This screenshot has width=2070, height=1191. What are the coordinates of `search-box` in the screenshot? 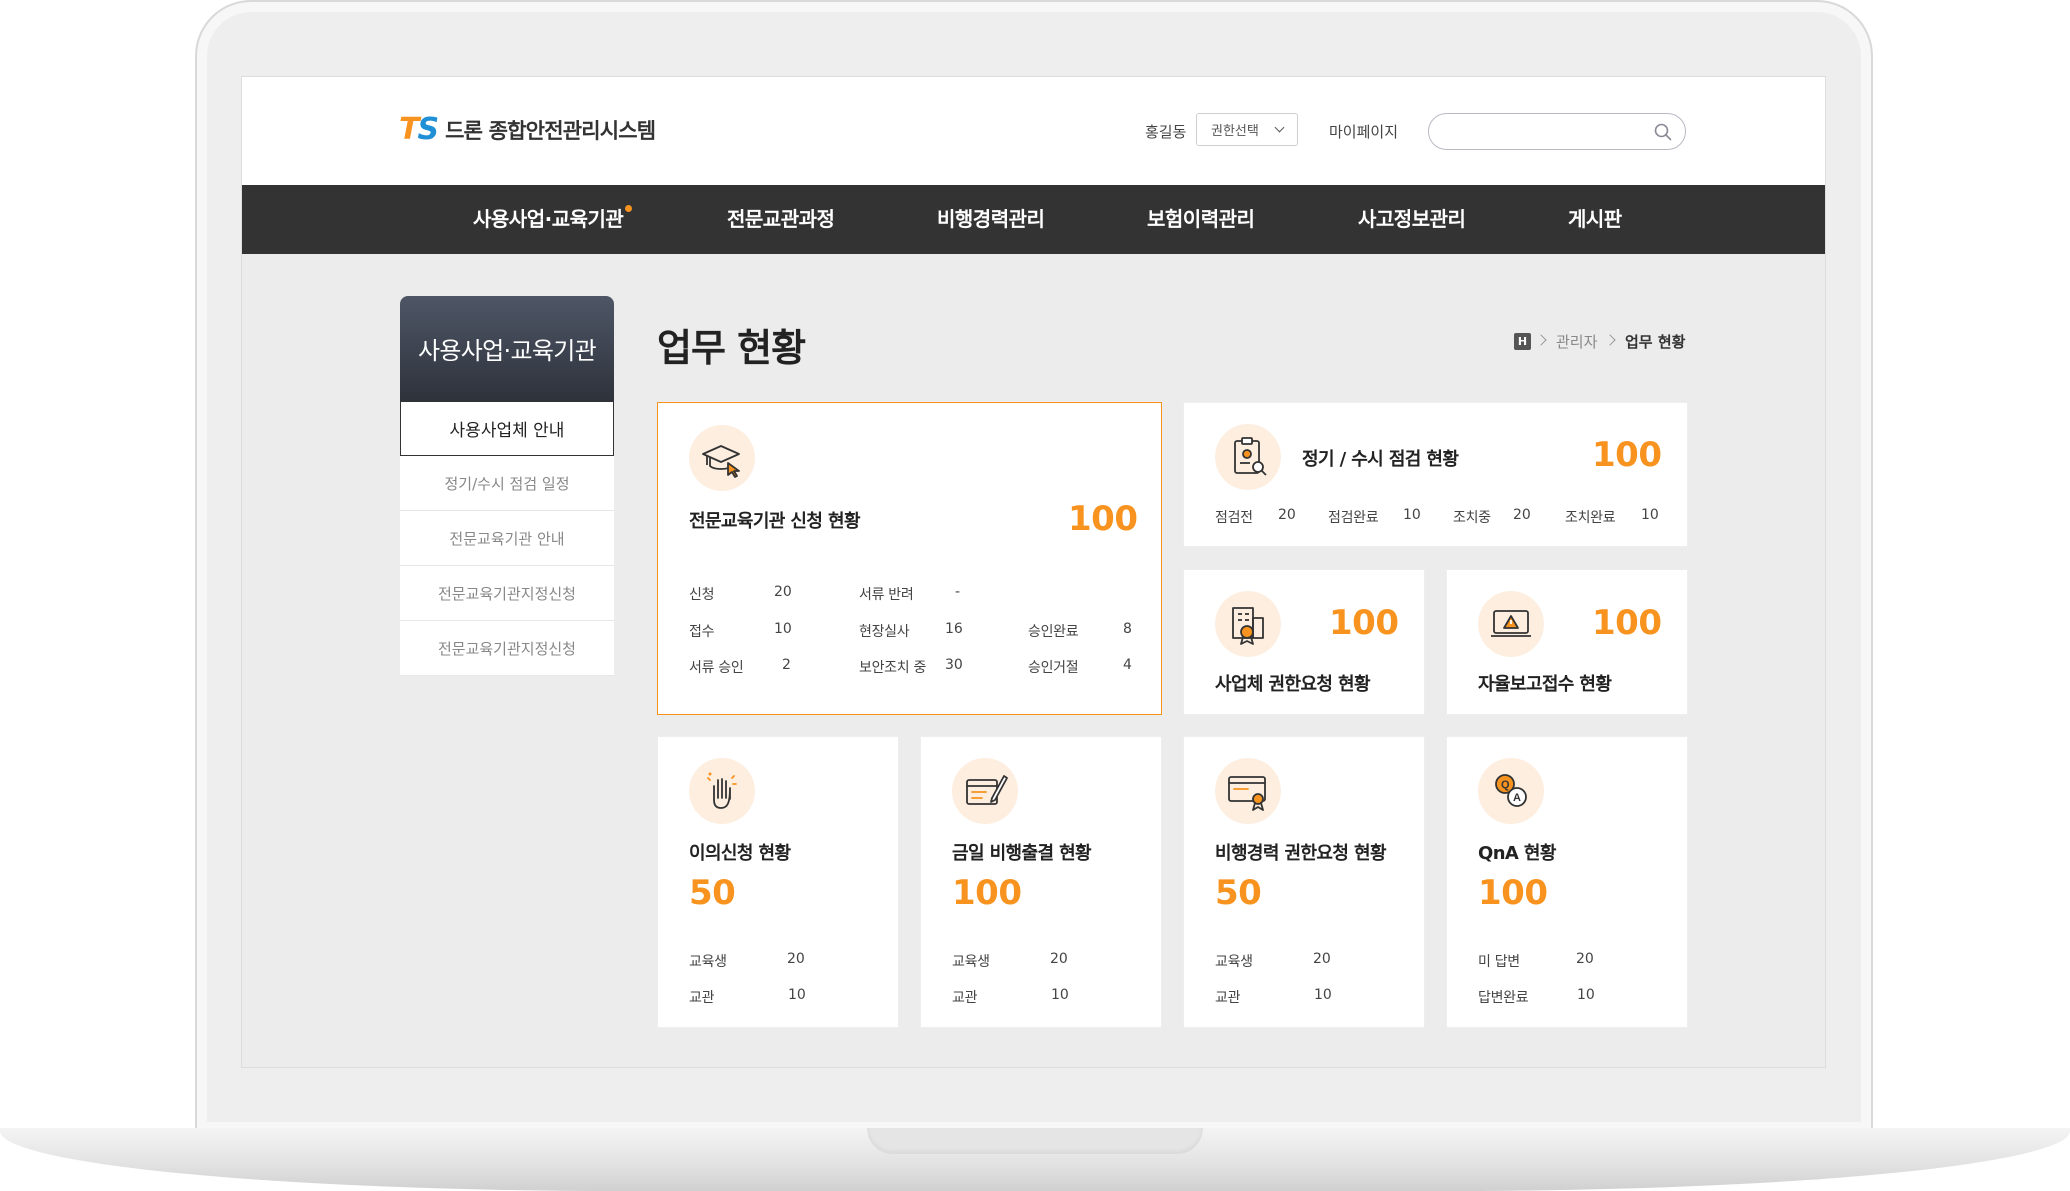 It's located at (1557, 131).